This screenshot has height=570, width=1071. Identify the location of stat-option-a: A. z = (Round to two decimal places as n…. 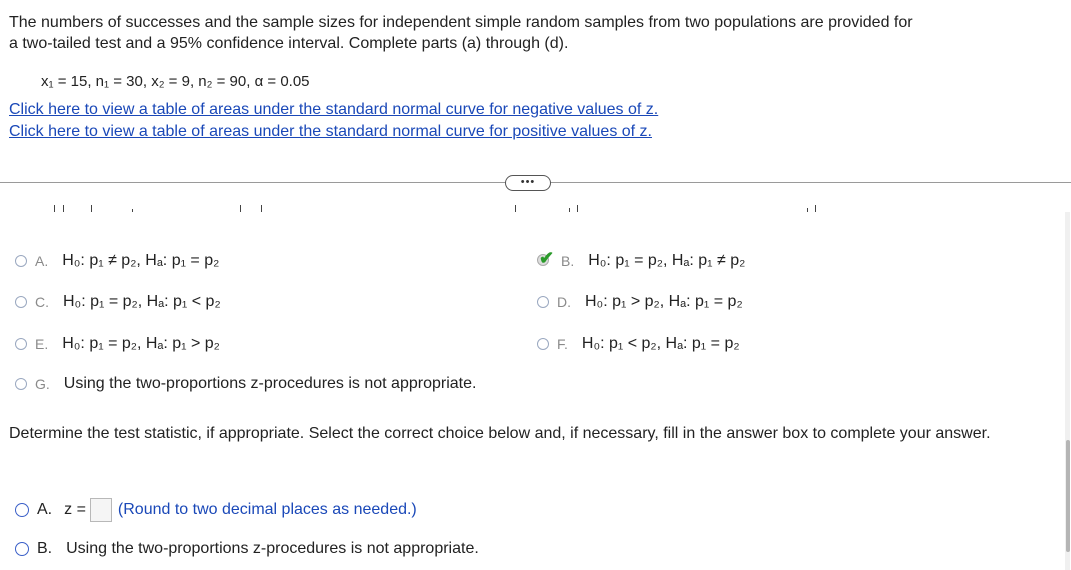
(216, 510).